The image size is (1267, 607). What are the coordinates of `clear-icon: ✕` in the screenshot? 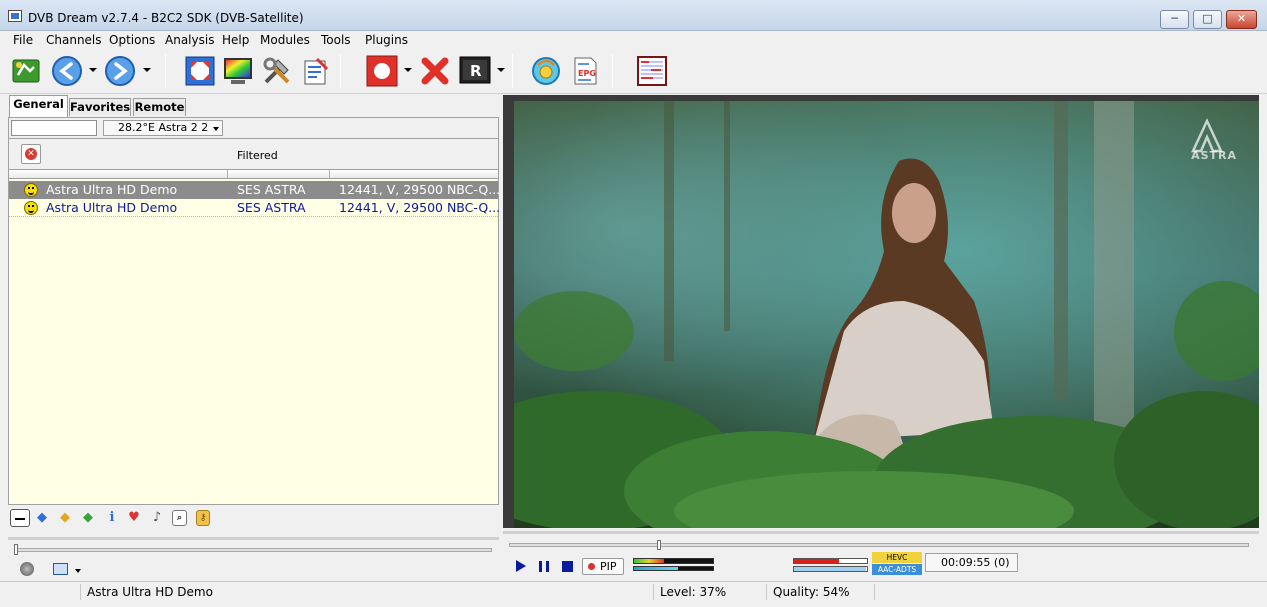 It's located at (31, 154).